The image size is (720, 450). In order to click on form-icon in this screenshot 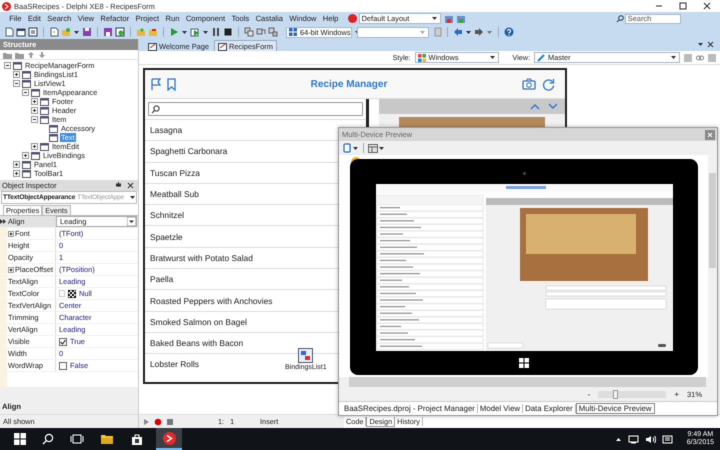, I will do `click(222, 46)`.